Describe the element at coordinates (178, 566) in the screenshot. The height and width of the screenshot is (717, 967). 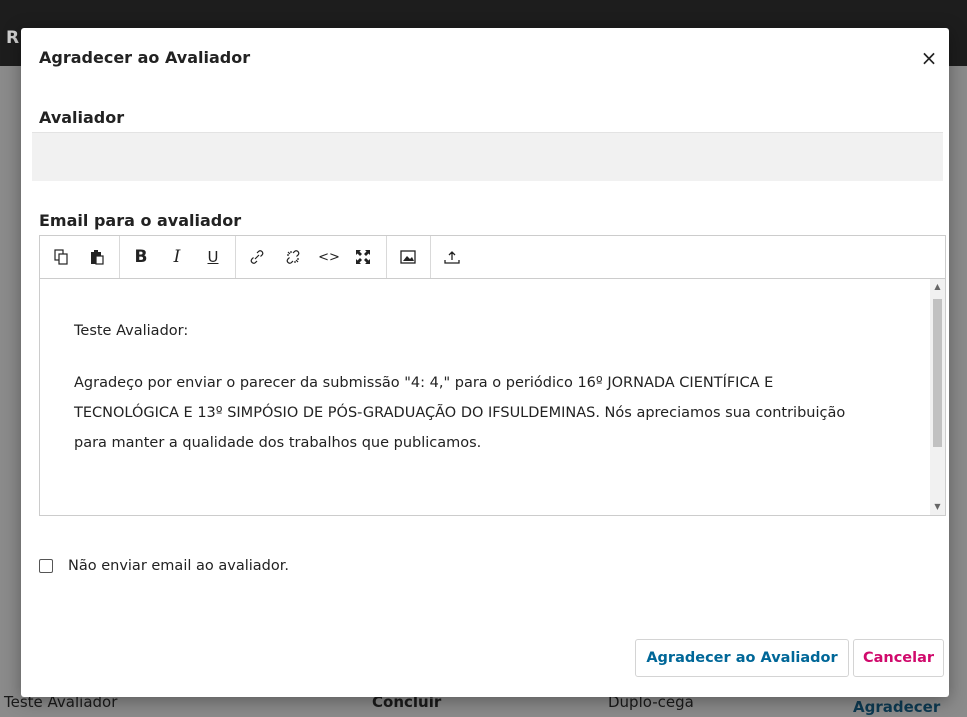
I see `skip-email-label: Não enviar email ao avaliador.` at that location.